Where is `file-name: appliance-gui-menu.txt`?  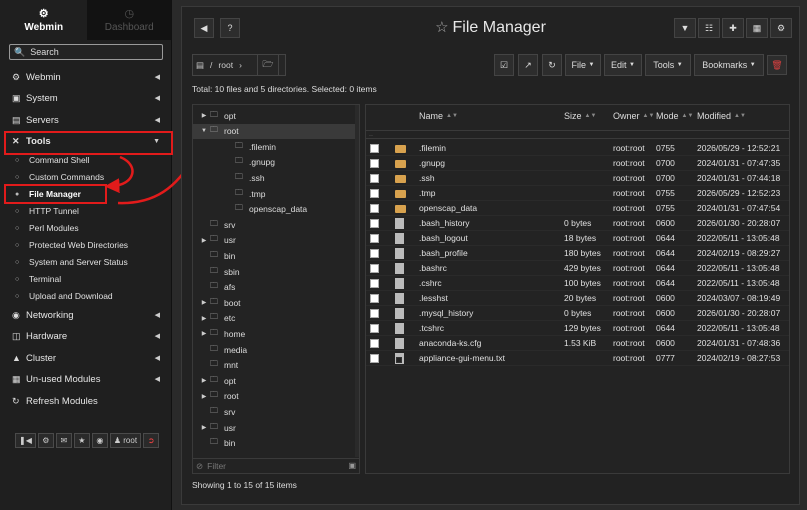 file-name: appliance-gui-menu.txt is located at coordinates (462, 358).